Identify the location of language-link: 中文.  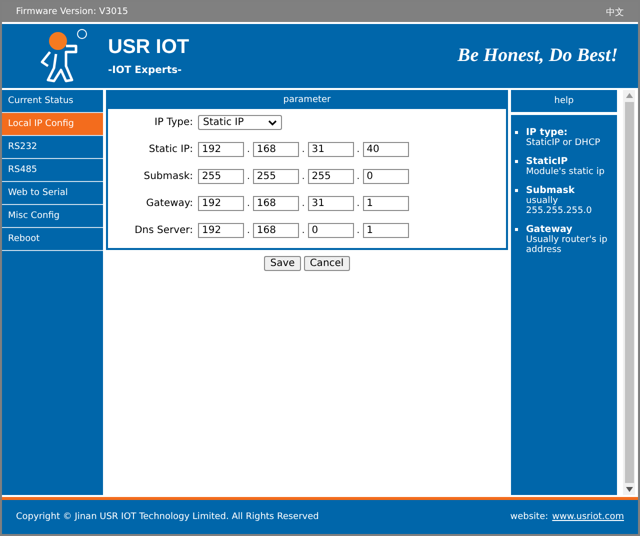
(615, 12).